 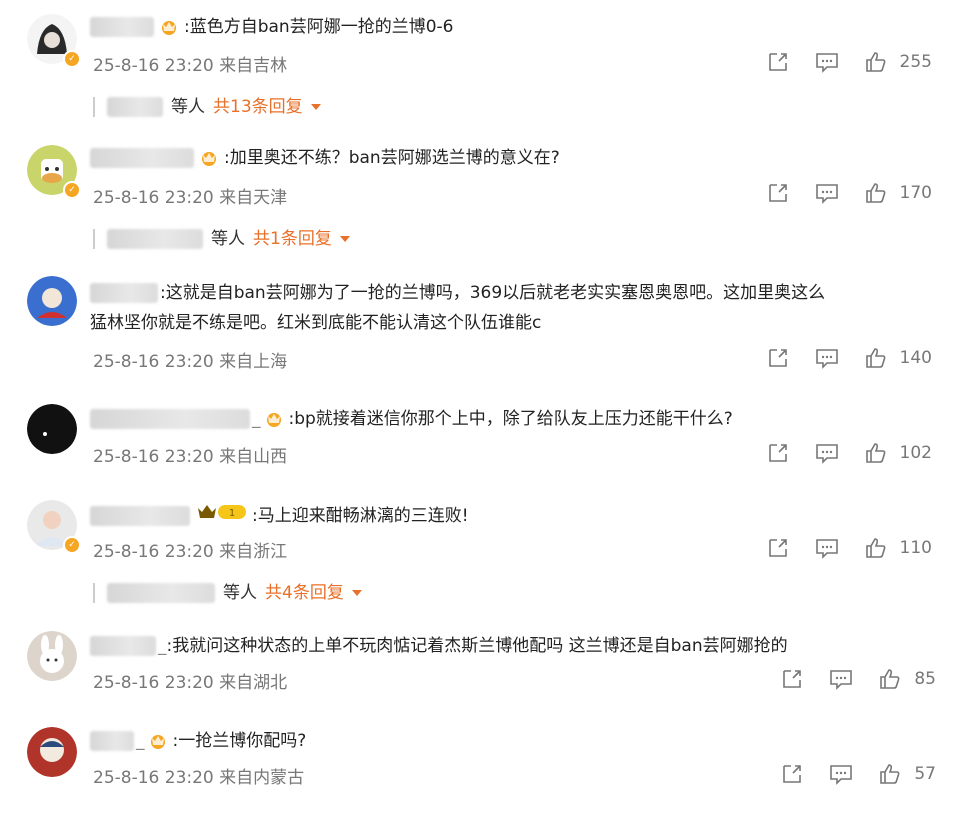 What do you see at coordinates (925, 774) in the screenshot?
I see `like-count: 57` at bounding box center [925, 774].